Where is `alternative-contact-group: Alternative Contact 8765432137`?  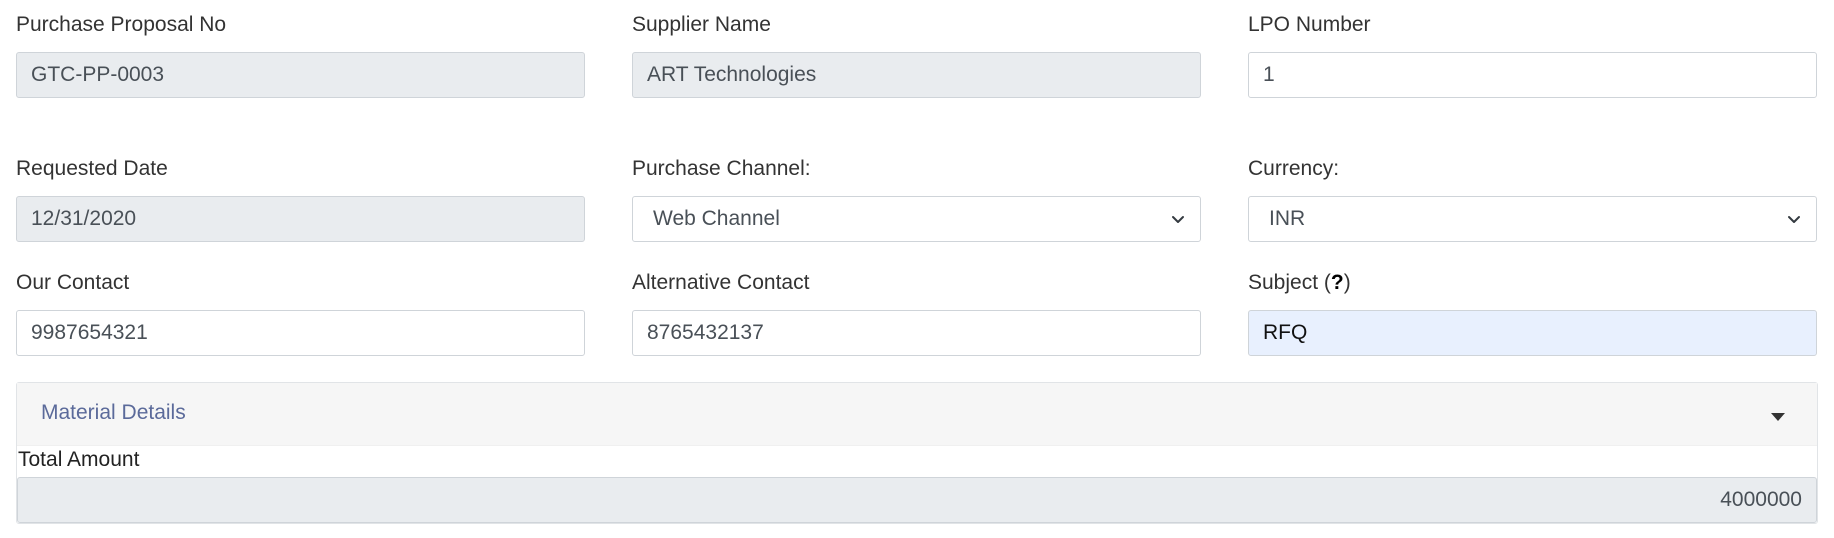 alternative-contact-group: Alternative Contact 8765432137 is located at coordinates (916, 313).